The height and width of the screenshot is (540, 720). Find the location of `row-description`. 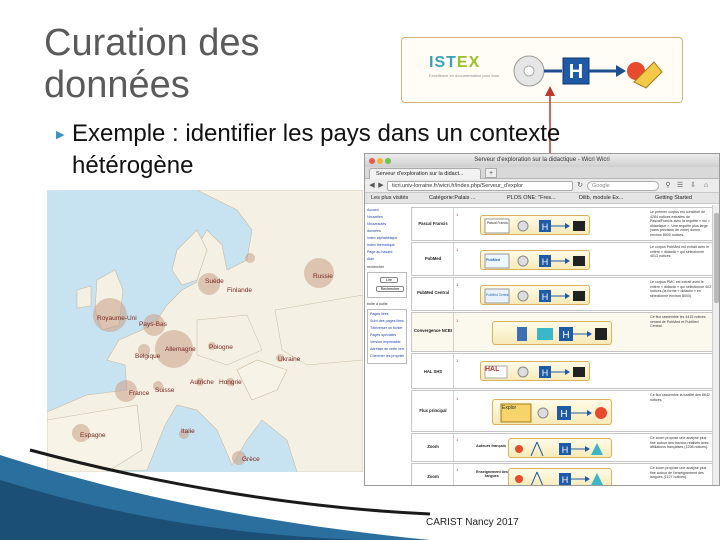

row-description is located at coordinates (681, 371).